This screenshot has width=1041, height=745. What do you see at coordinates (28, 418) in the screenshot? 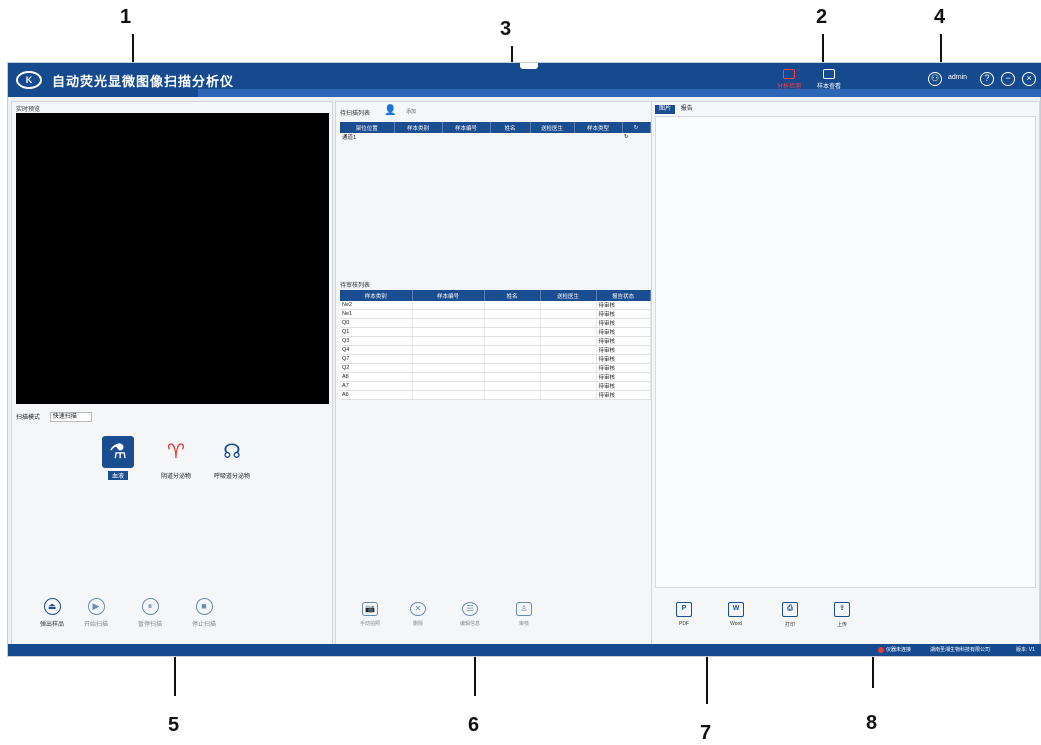
I see `scan-mode-label: 扫描模式` at bounding box center [28, 418].